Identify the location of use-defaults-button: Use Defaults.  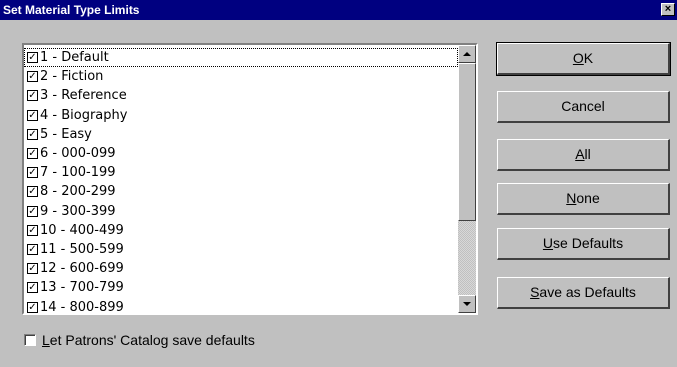
(583, 244).